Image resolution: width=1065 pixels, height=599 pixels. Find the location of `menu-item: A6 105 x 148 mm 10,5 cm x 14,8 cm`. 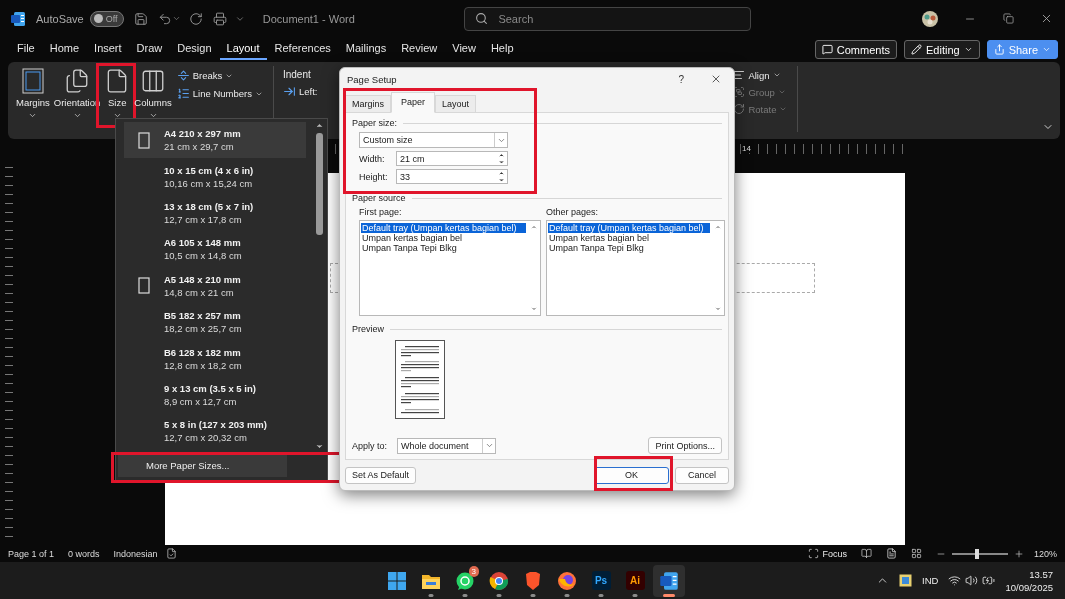

menu-item: A6 105 x 148 mm 10,5 cm x 14,8 cm is located at coordinates (215, 249).